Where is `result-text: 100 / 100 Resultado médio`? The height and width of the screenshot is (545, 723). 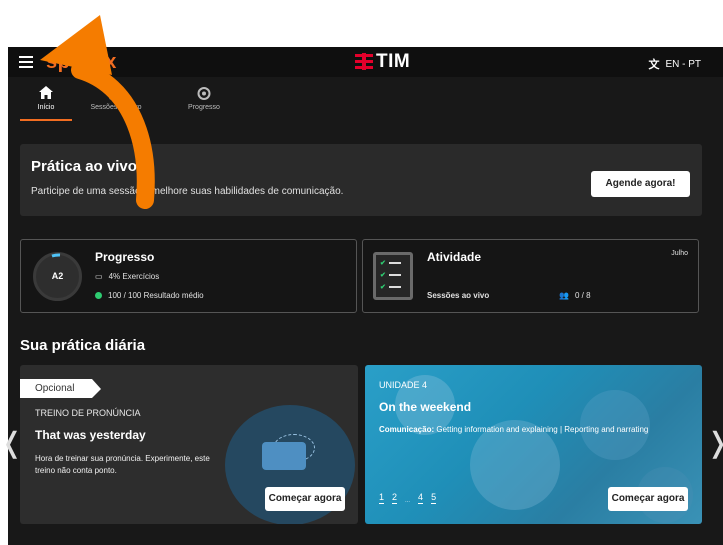
result-text: 100 / 100 Resultado médio is located at coordinates (156, 295).